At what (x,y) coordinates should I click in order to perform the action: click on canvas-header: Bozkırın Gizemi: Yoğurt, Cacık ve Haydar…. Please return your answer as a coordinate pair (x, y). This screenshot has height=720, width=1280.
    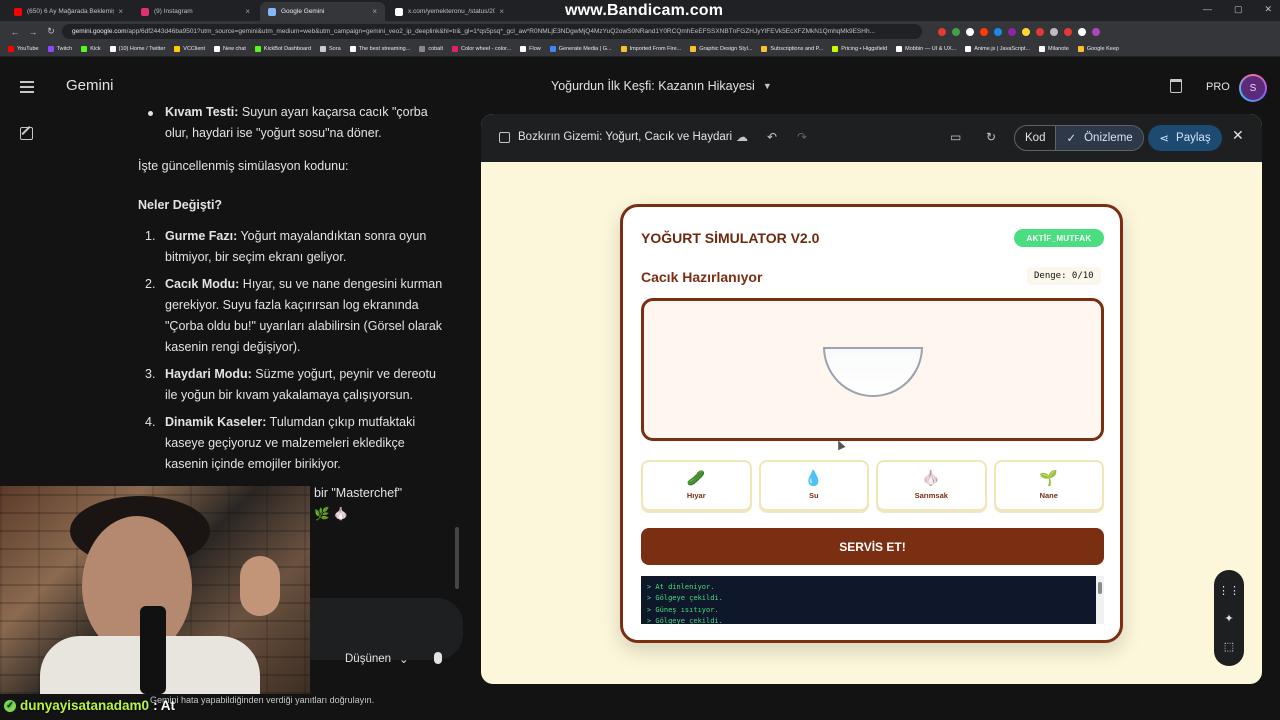
    Looking at the image, I should click on (871, 138).